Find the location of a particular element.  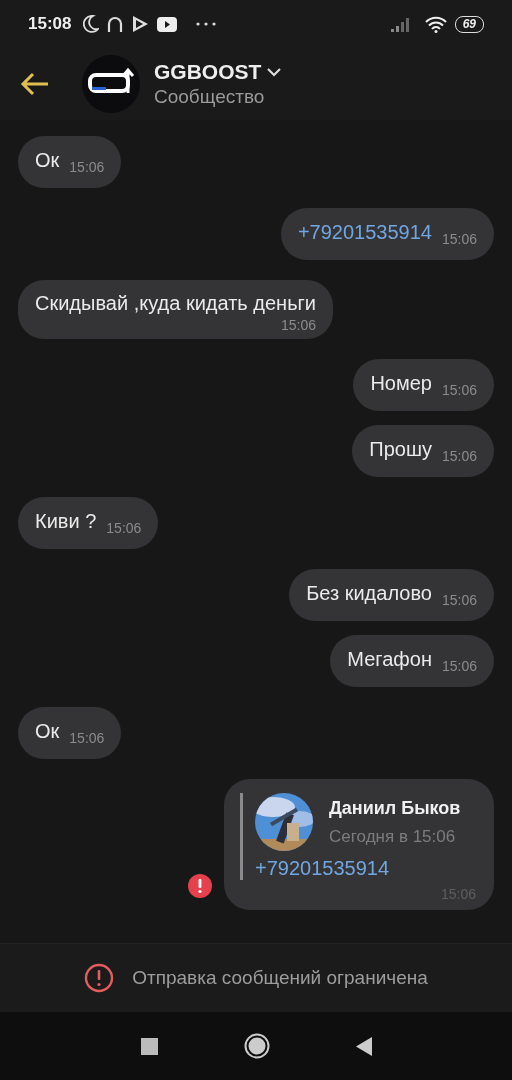

message-bubble: Скидывай ,куда кидать деньги 15:06 is located at coordinates (175, 309).